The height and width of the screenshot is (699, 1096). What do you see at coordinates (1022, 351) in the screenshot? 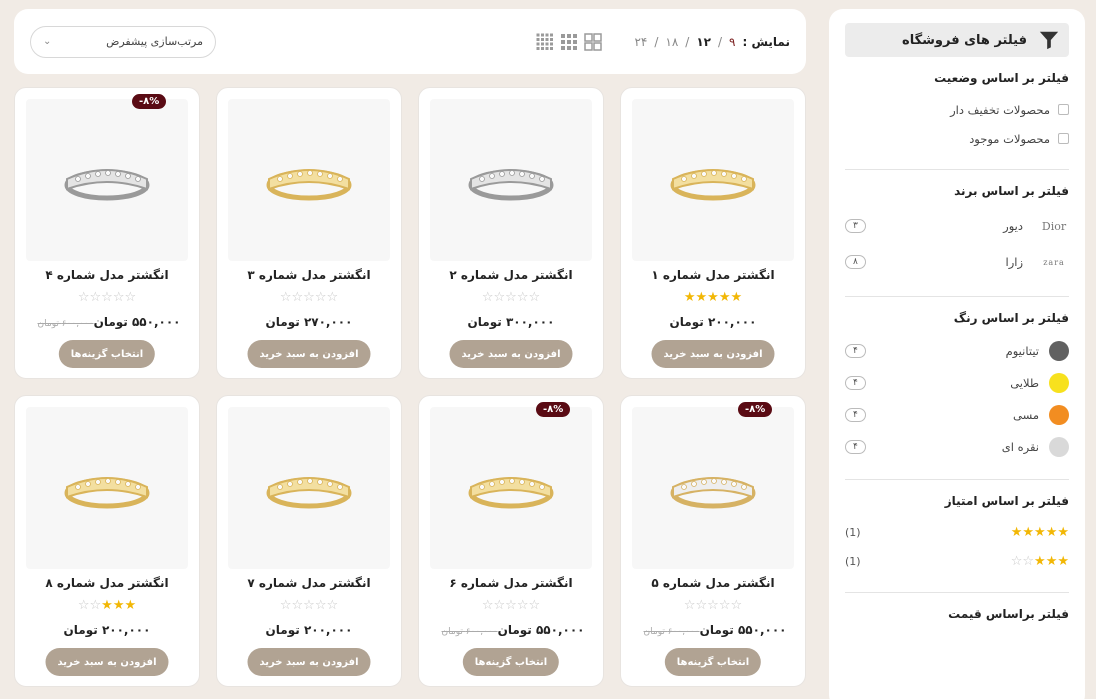
I see `color-name: تیتانیوم` at bounding box center [1022, 351].